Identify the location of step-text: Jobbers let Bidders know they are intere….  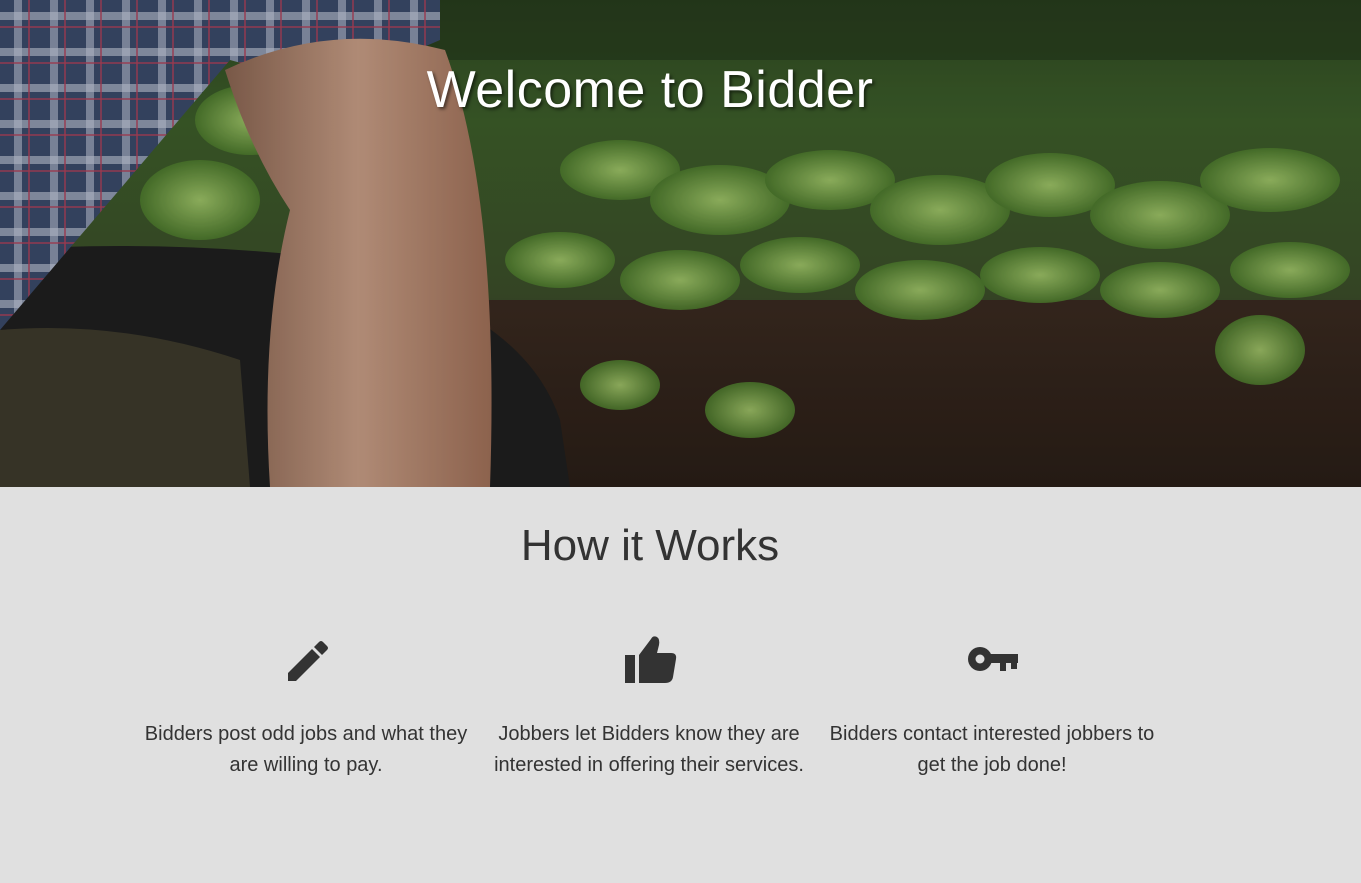
(649, 749).